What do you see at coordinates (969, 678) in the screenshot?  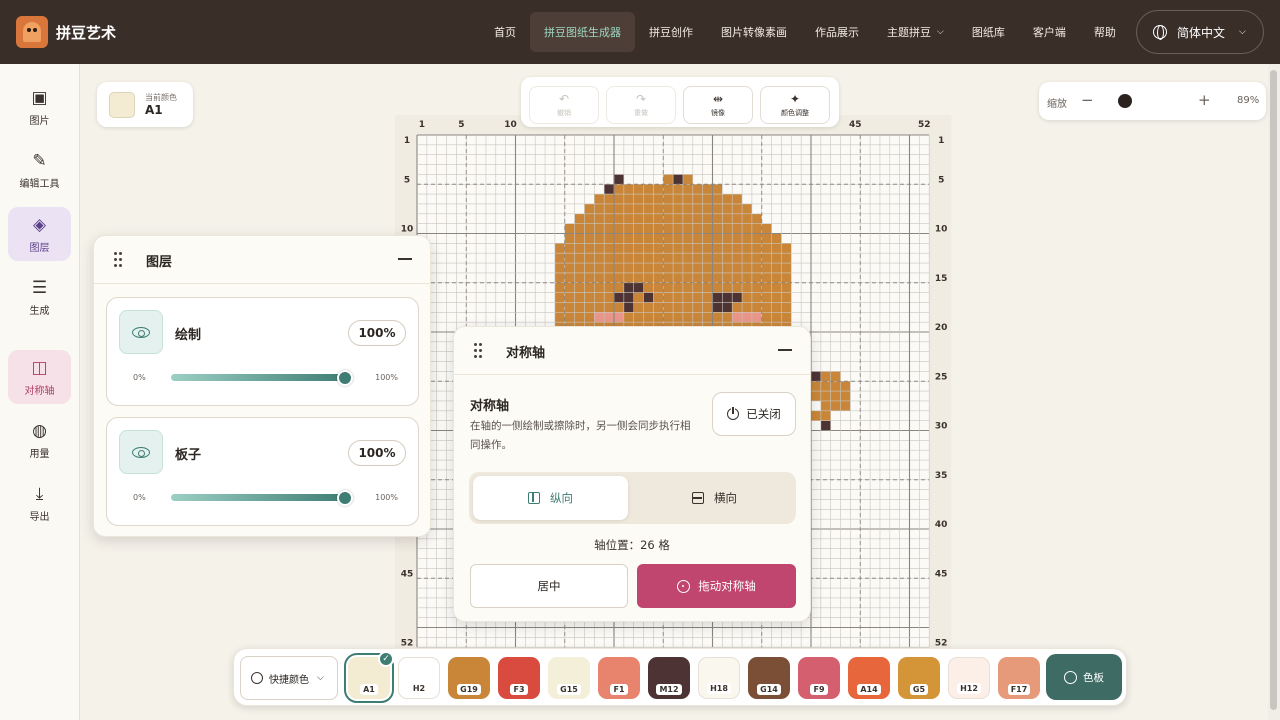 I see `color-chip-h12: H12` at bounding box center [969, 678].